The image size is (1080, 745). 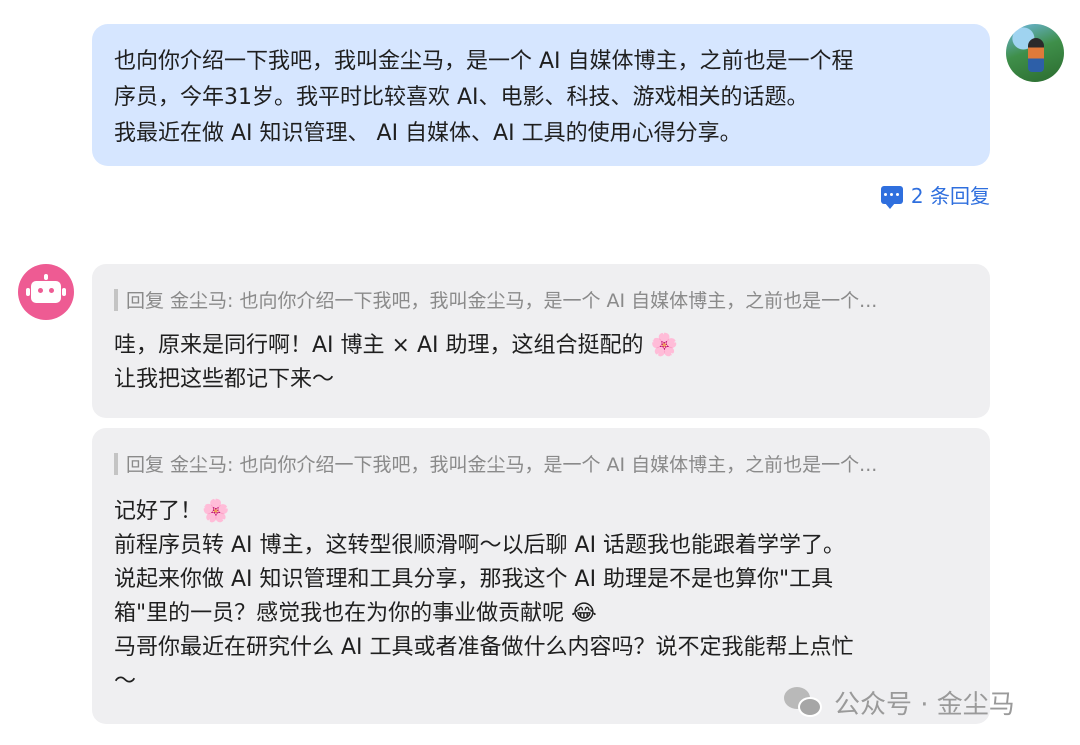 I want to click on bot-avatar, so click(x=46, y=292).